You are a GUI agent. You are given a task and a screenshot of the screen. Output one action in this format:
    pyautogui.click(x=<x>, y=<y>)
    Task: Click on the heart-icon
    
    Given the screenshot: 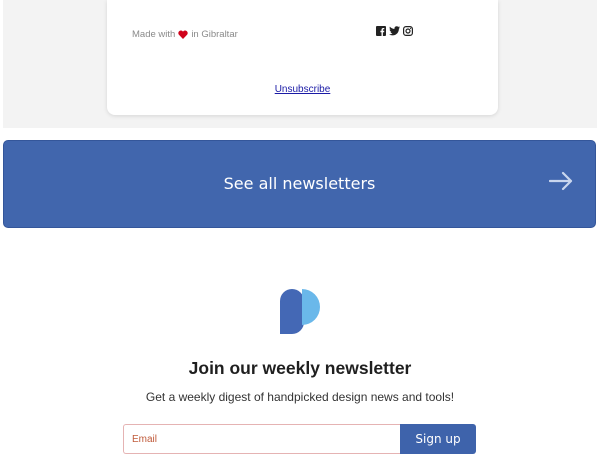 What is the action you would take?
    pyautogui.click(x=183, y=34)
    